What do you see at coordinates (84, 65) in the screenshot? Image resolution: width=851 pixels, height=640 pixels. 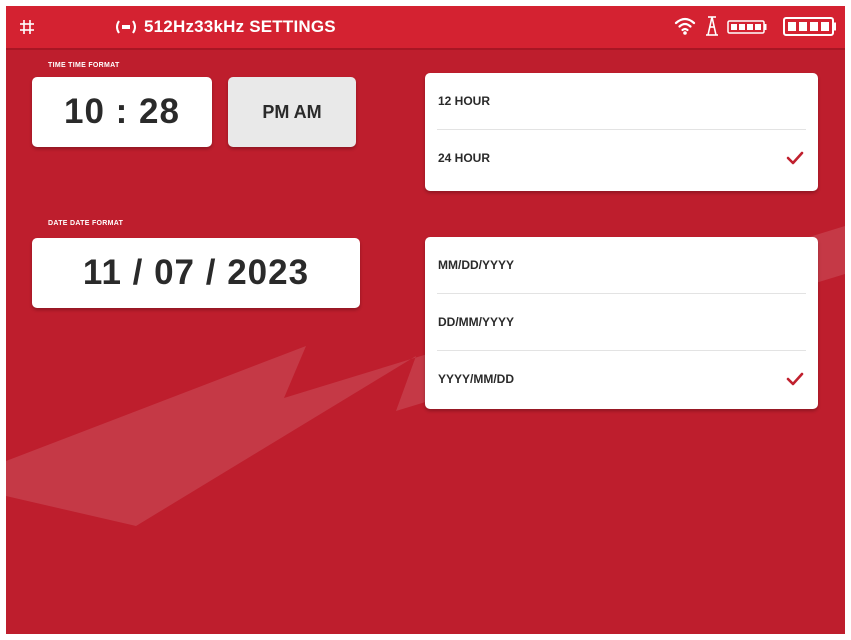 I see `time-format-label: TIME TIME FORMAT` at bounding box center [84, 65].